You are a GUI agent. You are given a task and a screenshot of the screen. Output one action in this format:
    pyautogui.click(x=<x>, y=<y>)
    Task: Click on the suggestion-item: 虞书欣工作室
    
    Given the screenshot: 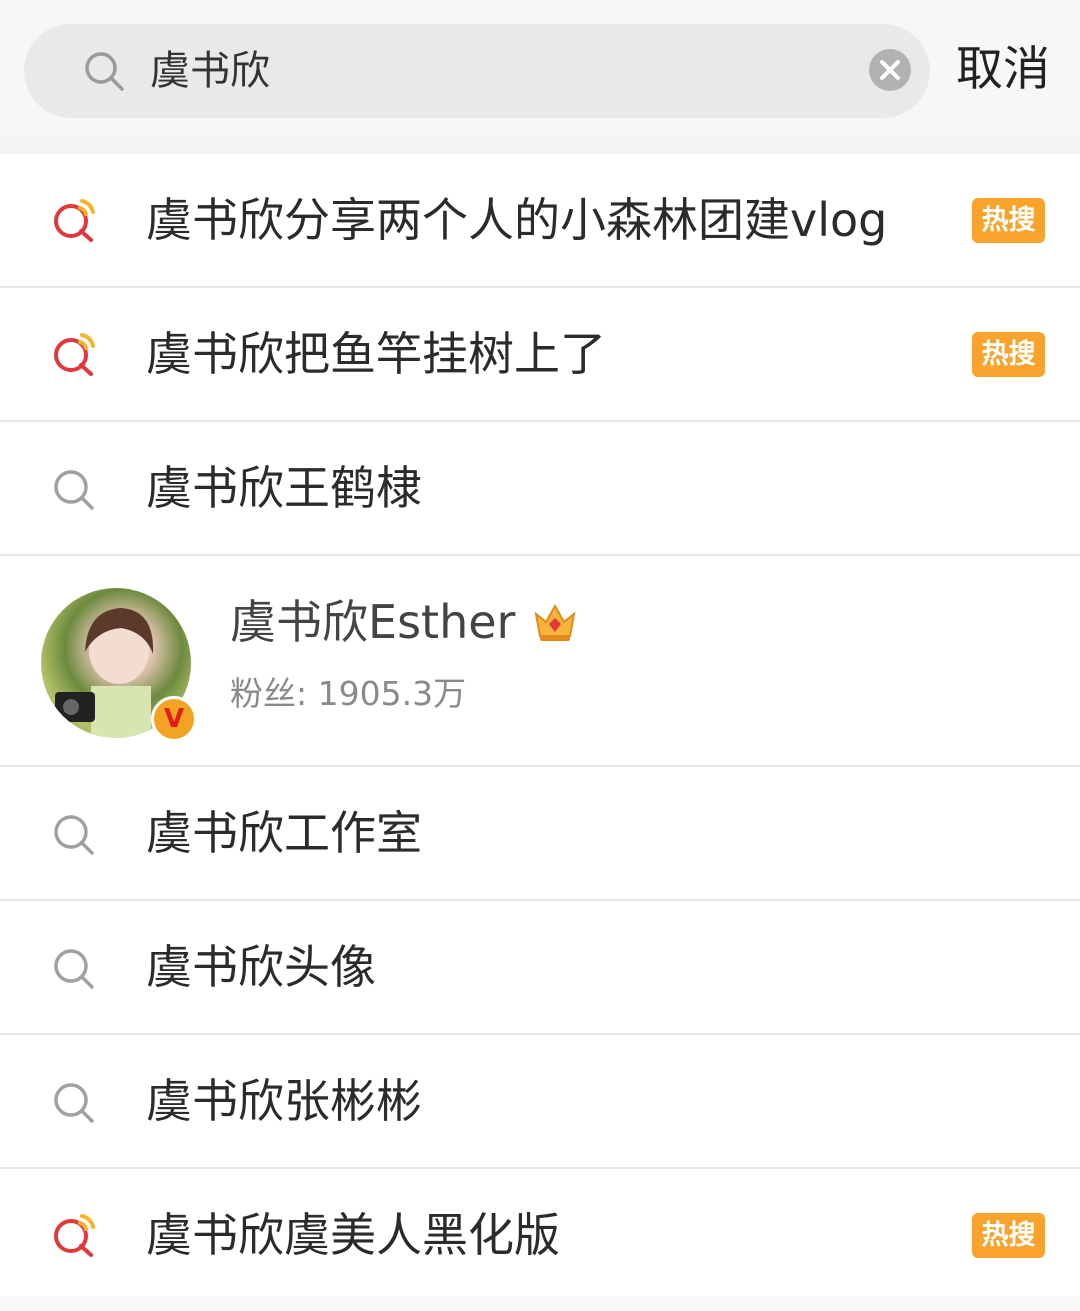 What is the action you would take?
    pyautogui.click(x=540, y=834)
    